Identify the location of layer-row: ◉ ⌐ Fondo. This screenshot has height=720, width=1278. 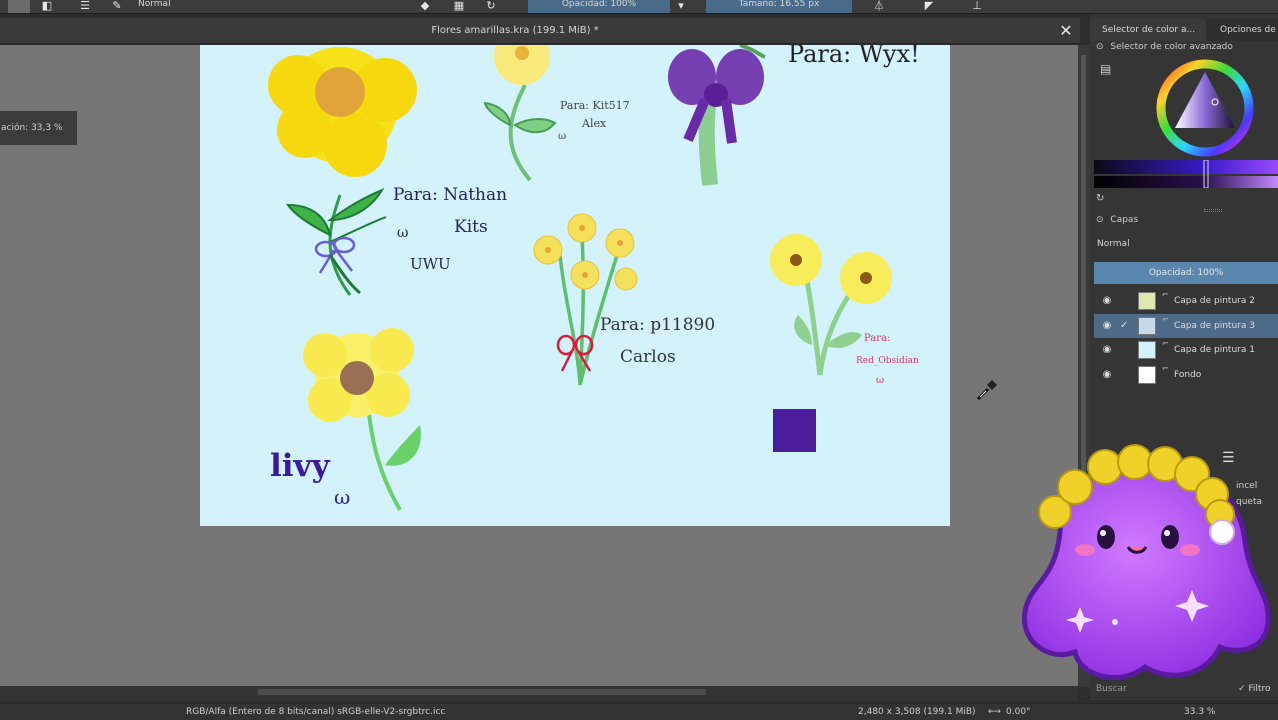
(1186, 375).